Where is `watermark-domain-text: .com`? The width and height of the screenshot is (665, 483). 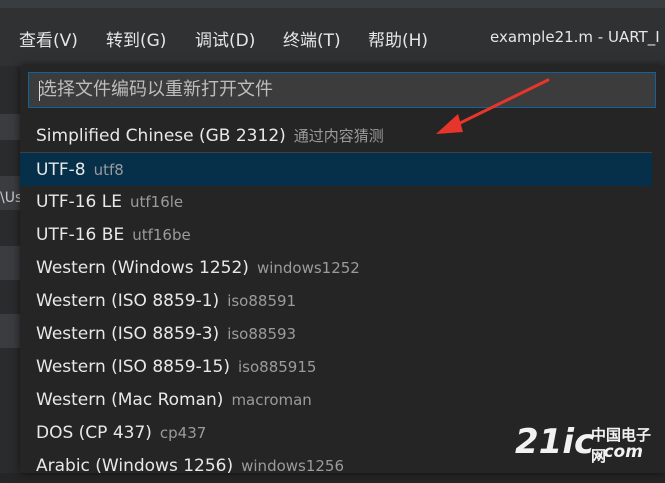
watermark-domain-text: .com is located at coordinates (620, 452).